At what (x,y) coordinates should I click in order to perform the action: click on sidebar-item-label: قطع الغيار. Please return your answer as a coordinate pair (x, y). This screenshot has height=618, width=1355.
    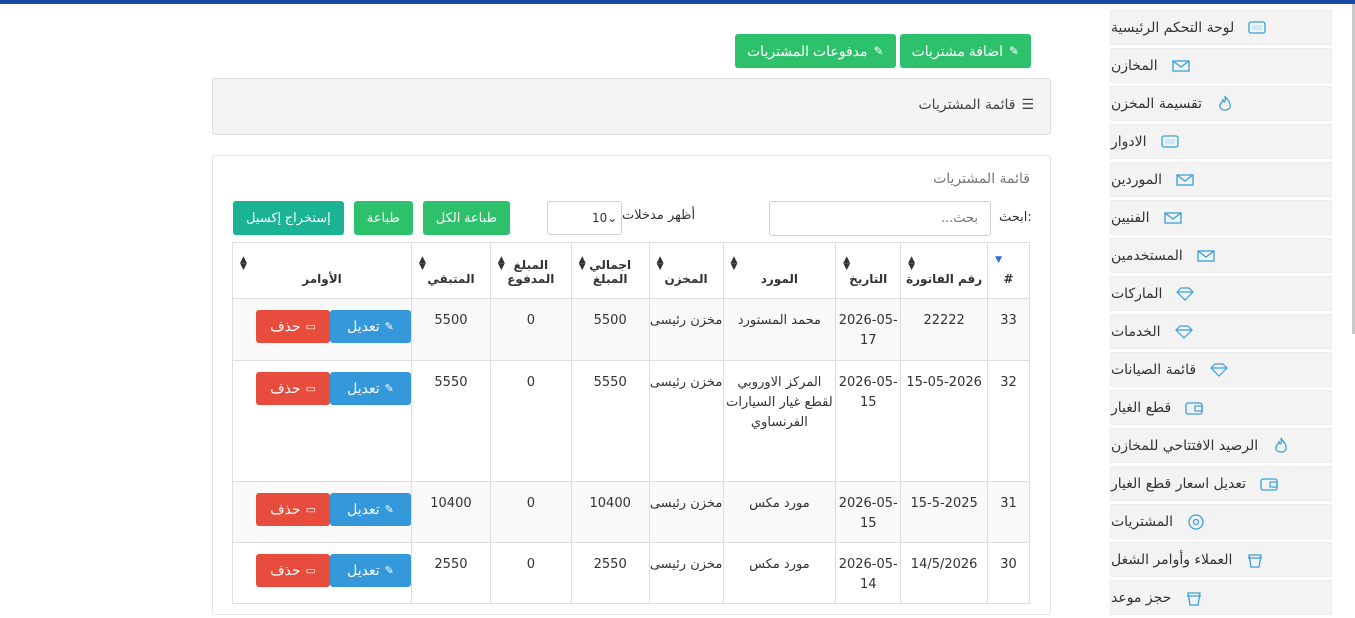
    Looking at the image, I should click on (1141, 407).